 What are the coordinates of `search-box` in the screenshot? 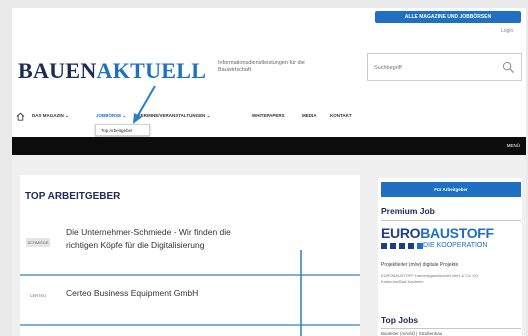 It's located at (444, 67).